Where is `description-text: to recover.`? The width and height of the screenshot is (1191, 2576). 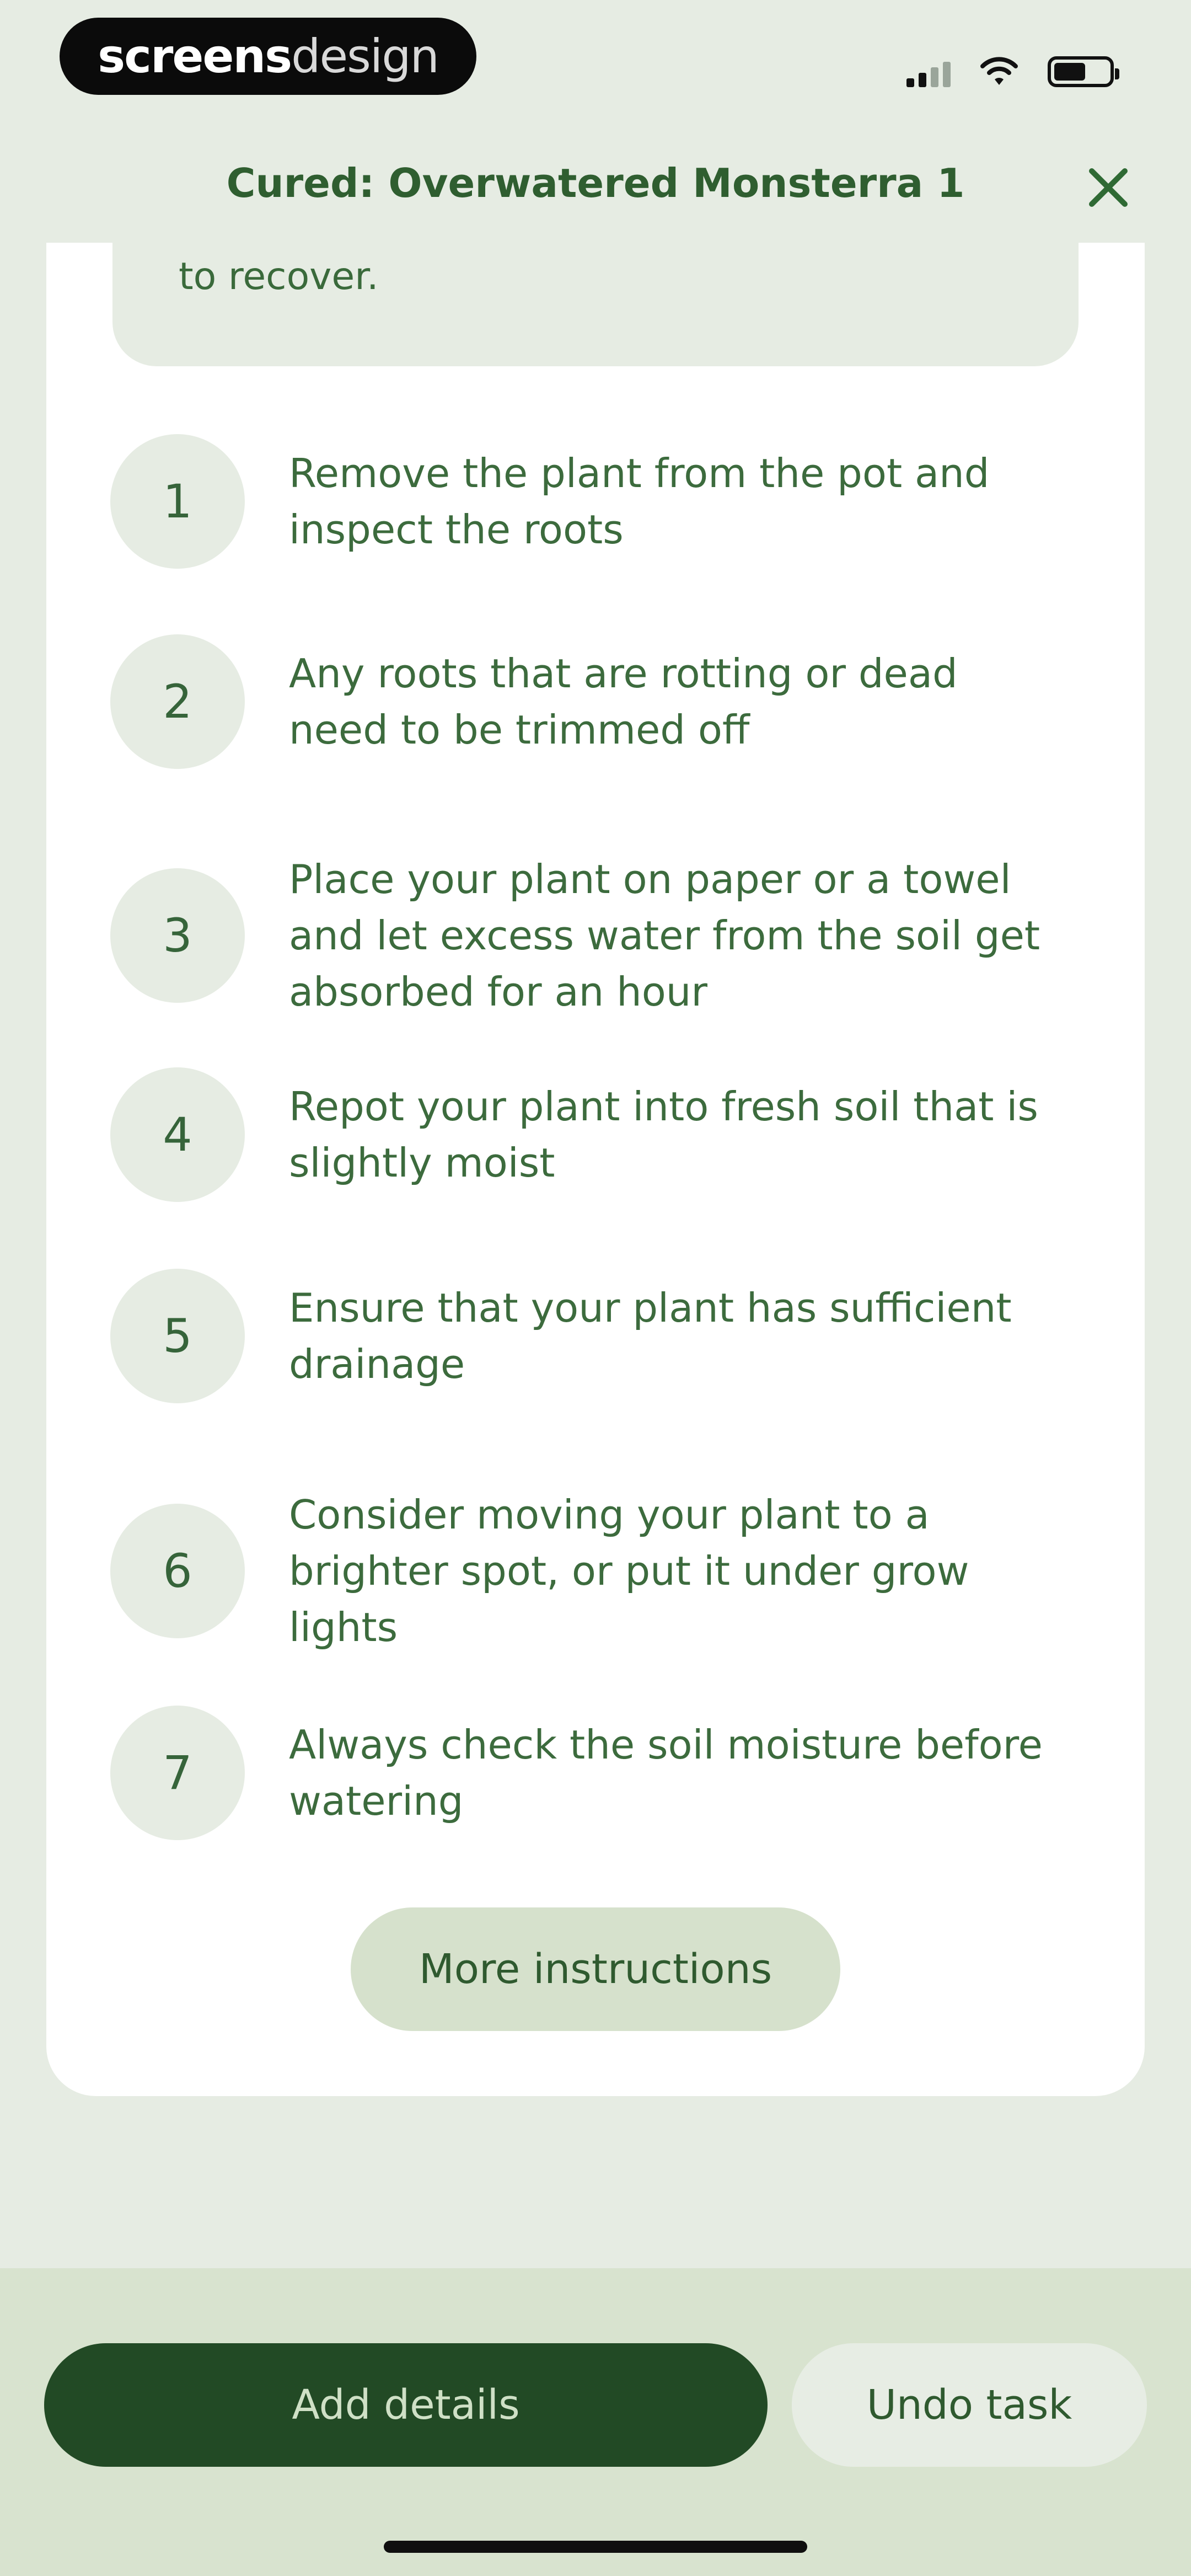
description-text: to recover. is located at coordinates (279, 276).